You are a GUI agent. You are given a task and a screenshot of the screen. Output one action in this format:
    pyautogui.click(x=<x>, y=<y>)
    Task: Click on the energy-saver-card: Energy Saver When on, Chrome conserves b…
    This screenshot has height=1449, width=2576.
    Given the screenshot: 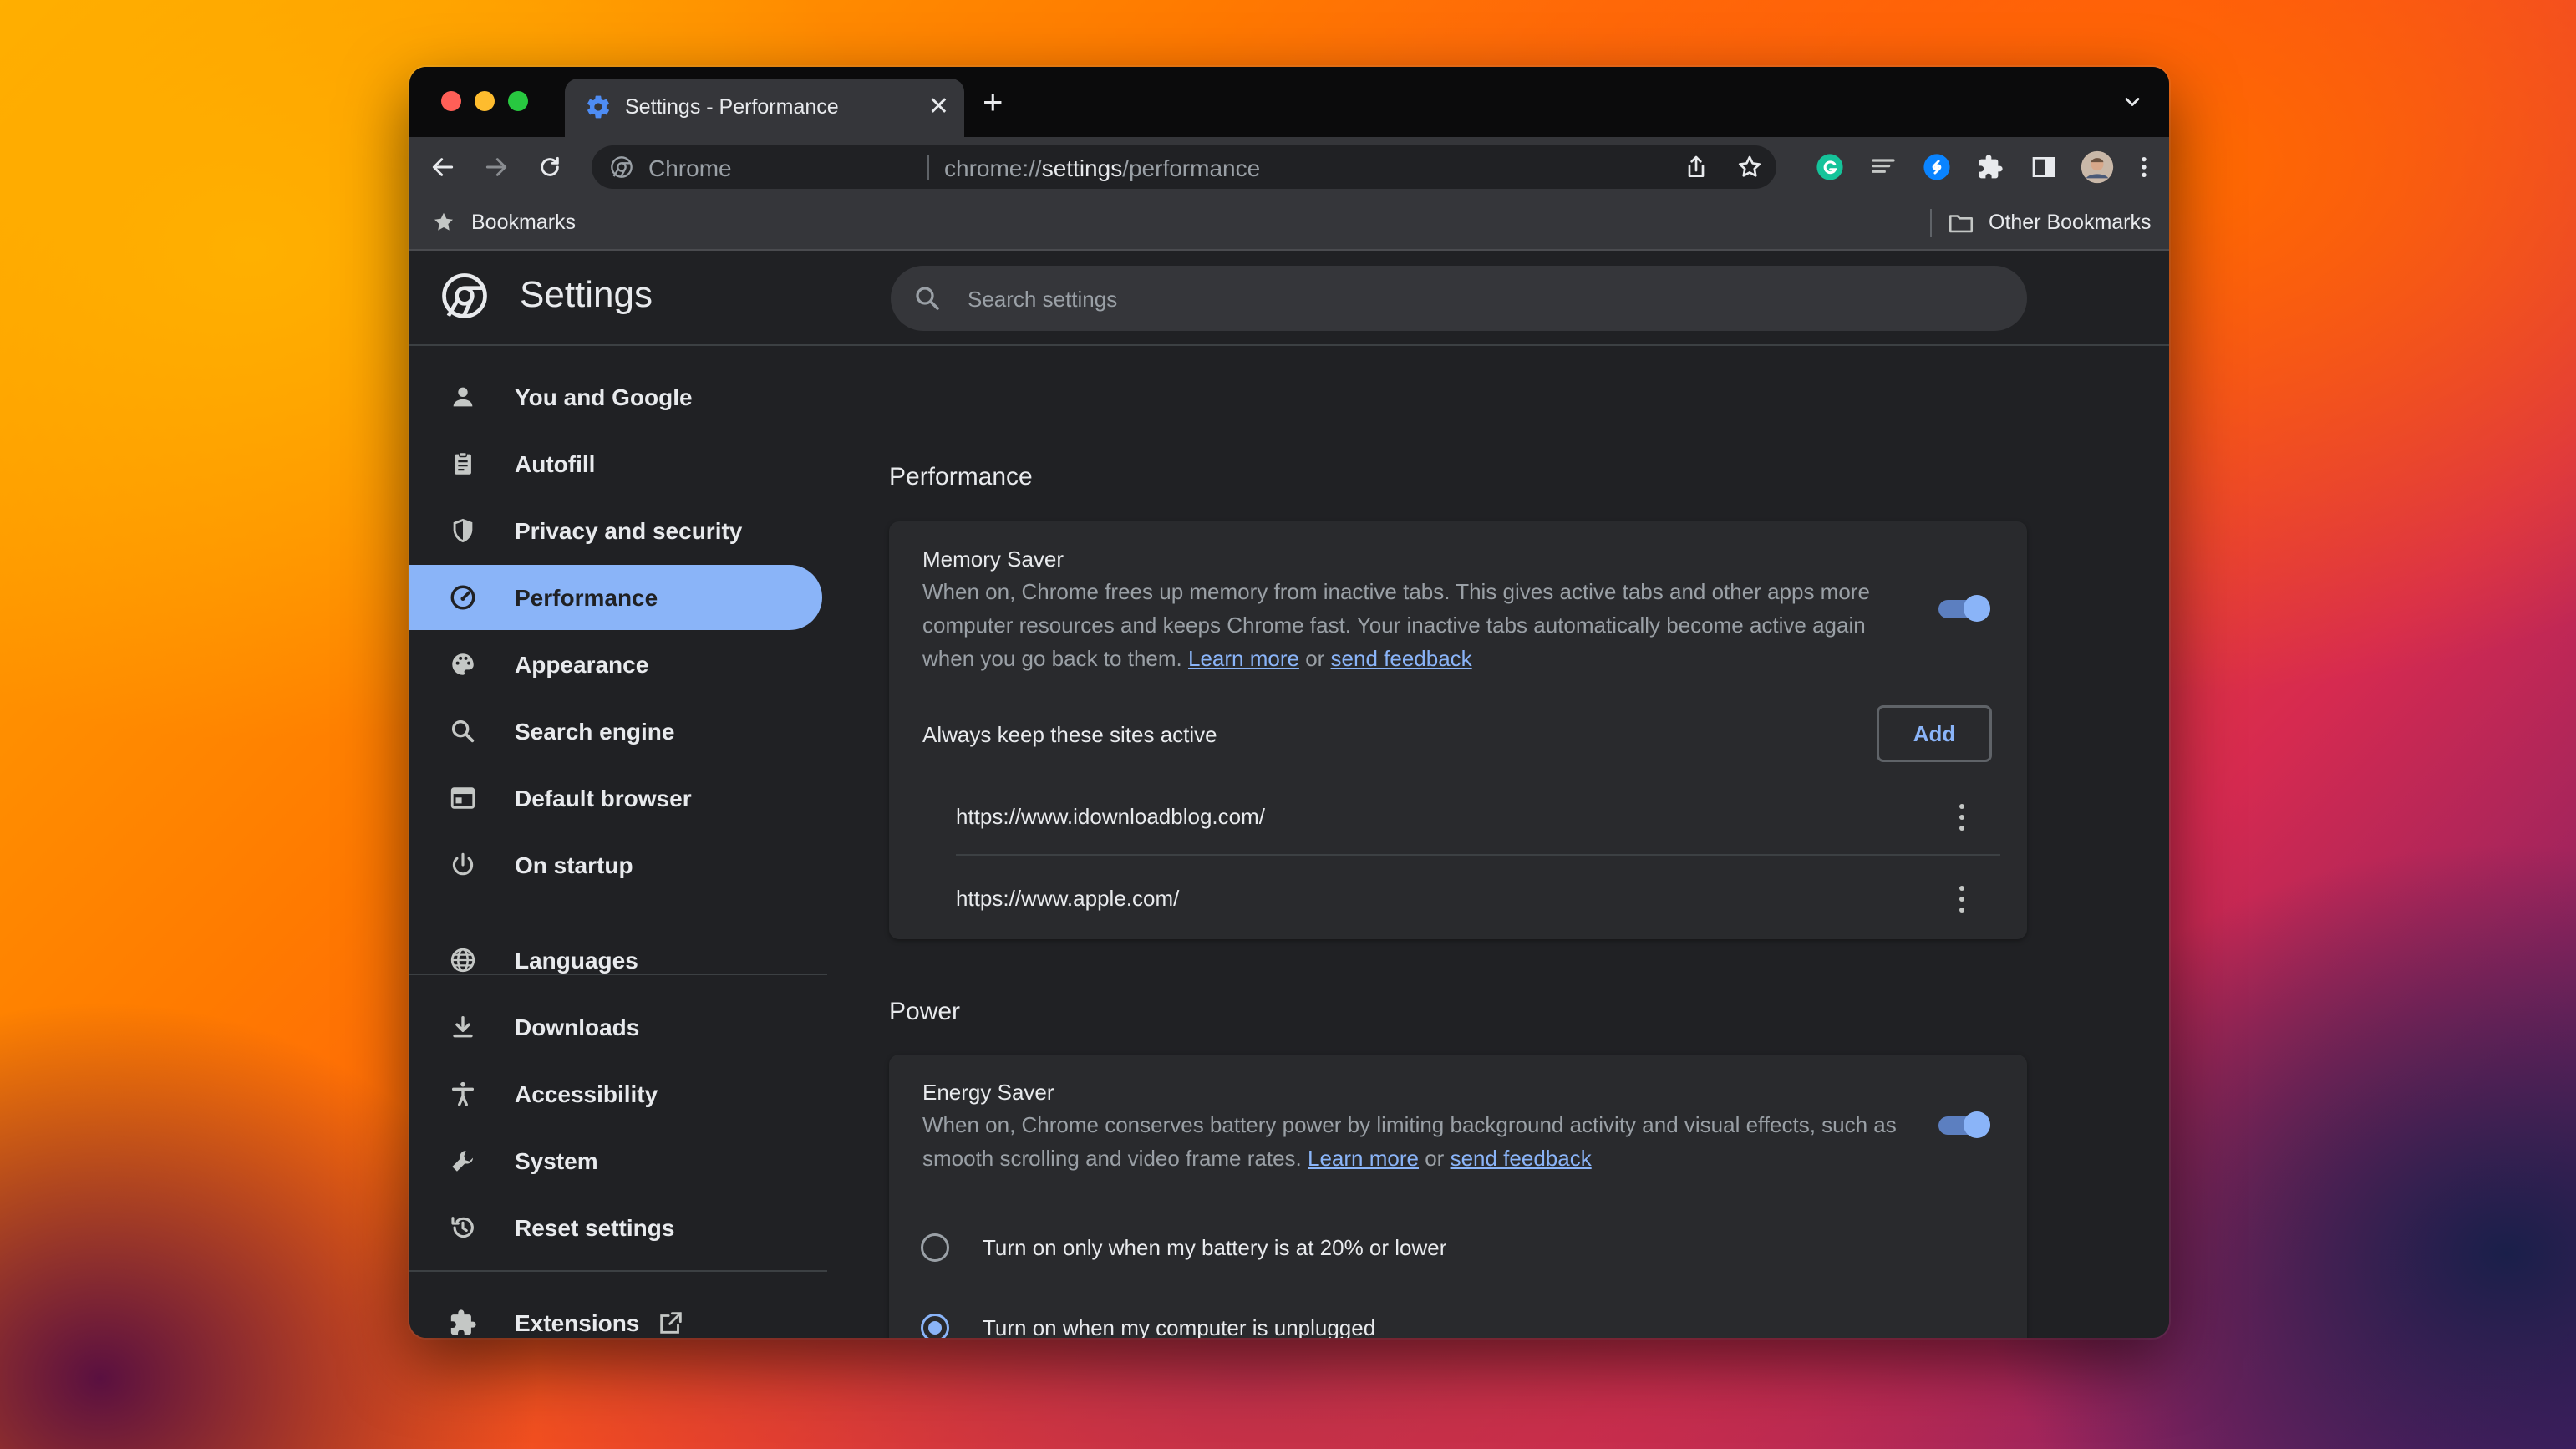 What is the action you would take?
    pyautogui.click(x=1458, y=1196)
    